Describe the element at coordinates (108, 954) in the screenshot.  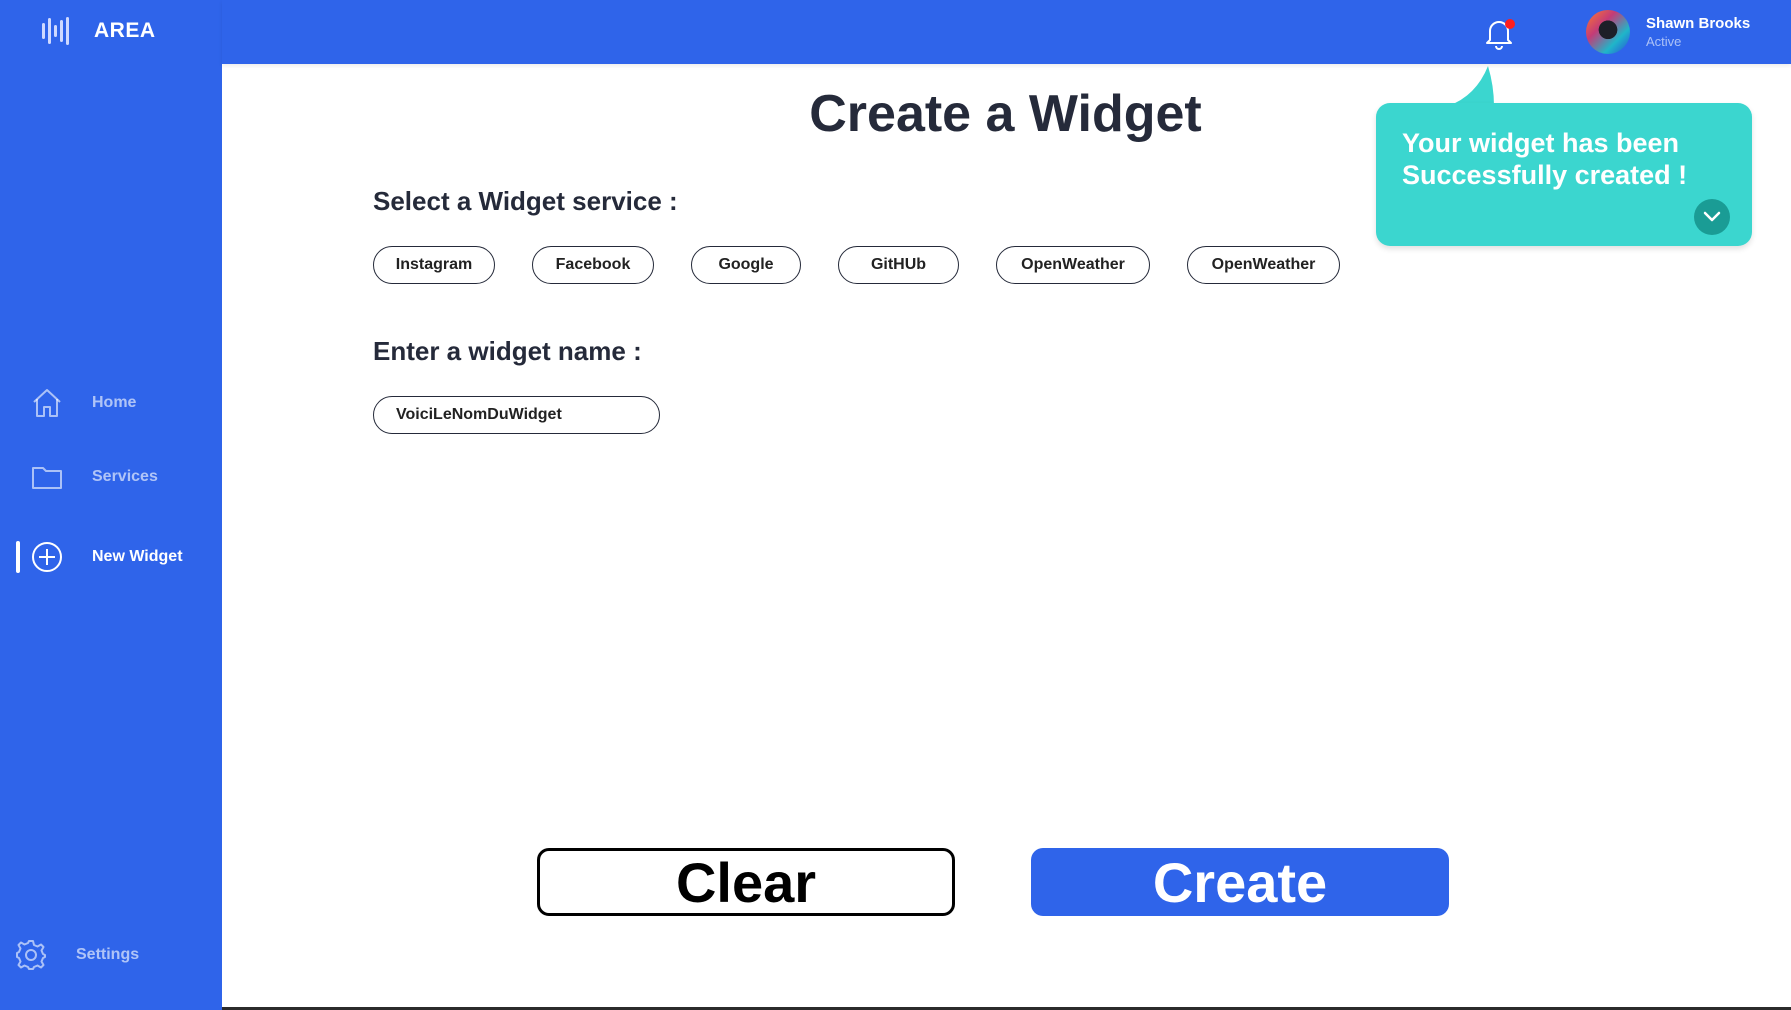
I see `sidebar-item-label: Settings` at that location.